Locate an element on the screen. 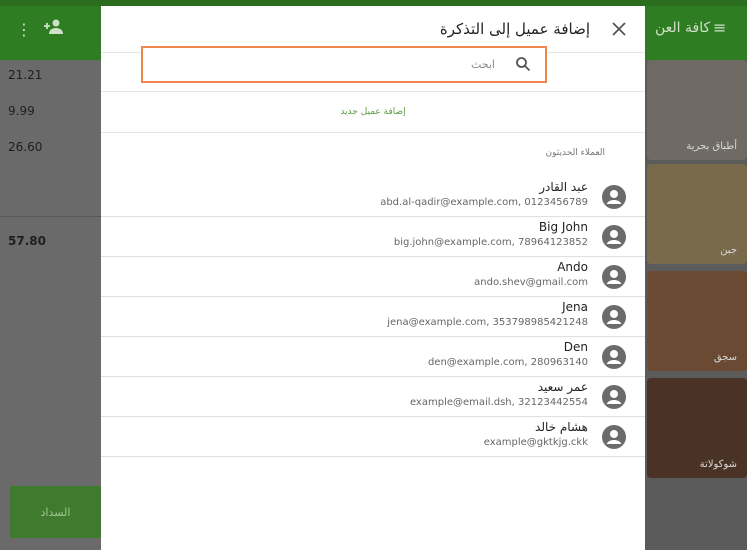 The image size is (747, 550). category-label: شوكولاتة is located at coordinates (718, 464).